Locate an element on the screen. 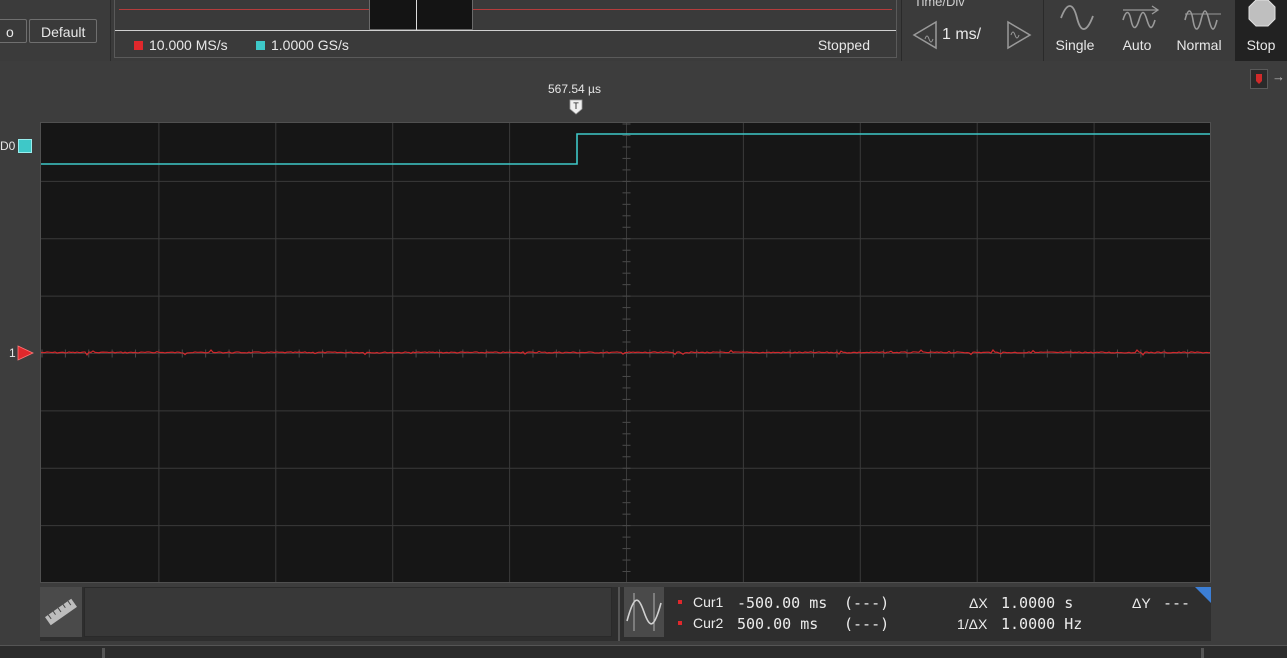 The height and width of the screenshot is (658, 1287). measurement-panel is located at coordinates (348, 612).